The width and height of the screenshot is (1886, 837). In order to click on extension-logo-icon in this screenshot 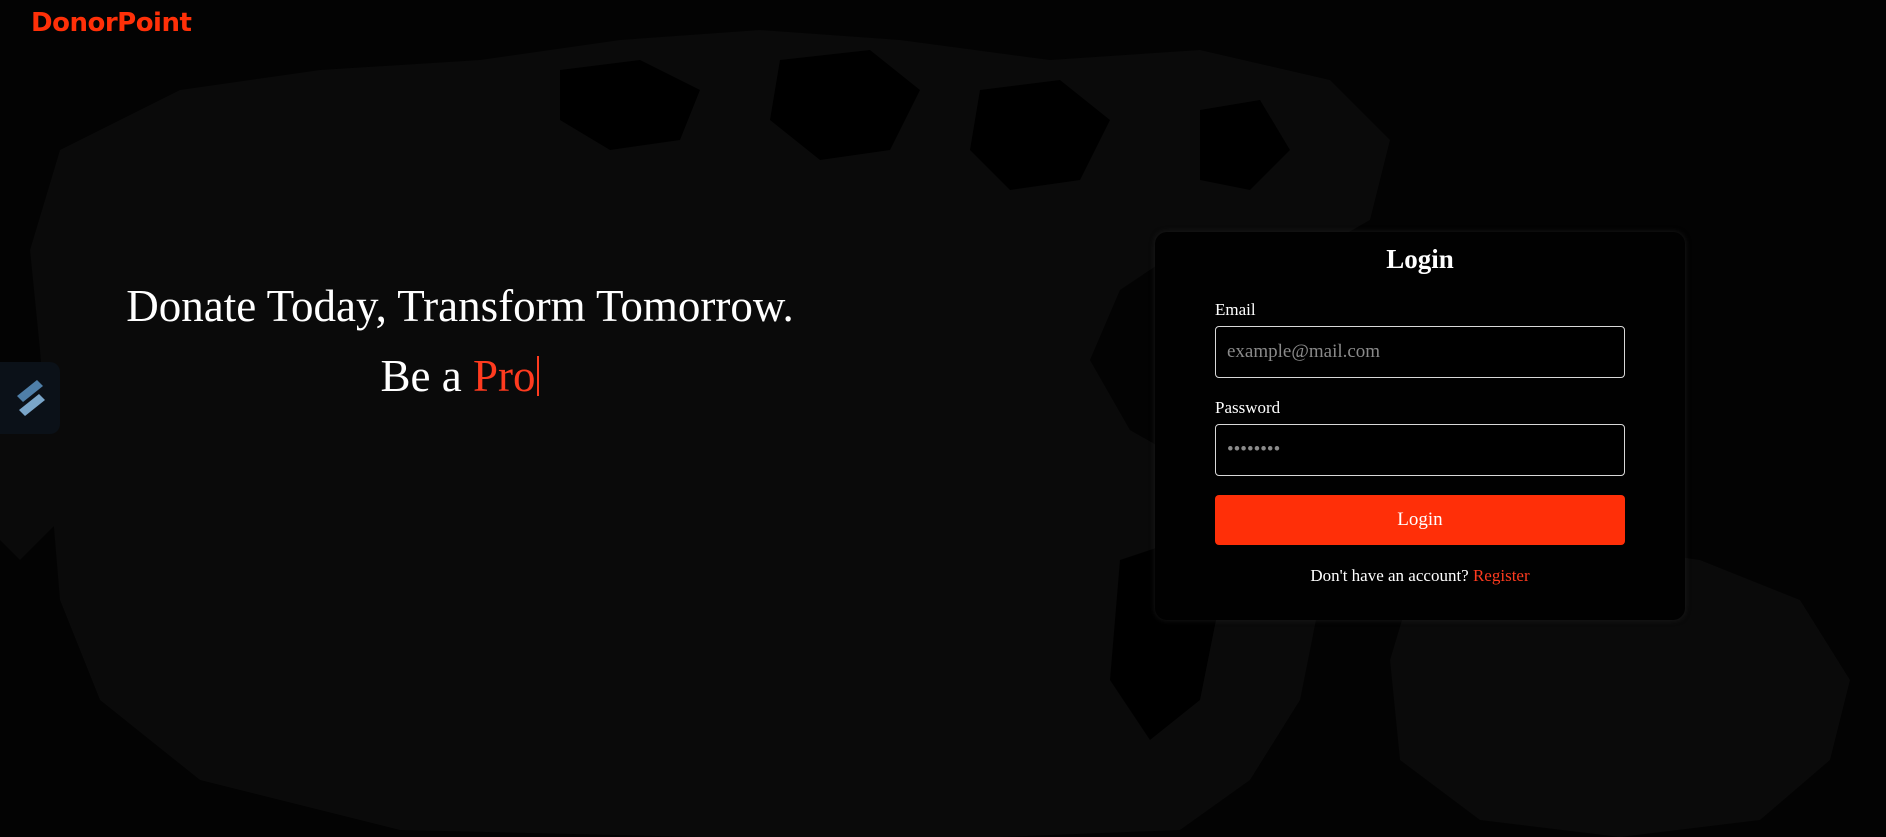, I will do `click(31, 398)`.